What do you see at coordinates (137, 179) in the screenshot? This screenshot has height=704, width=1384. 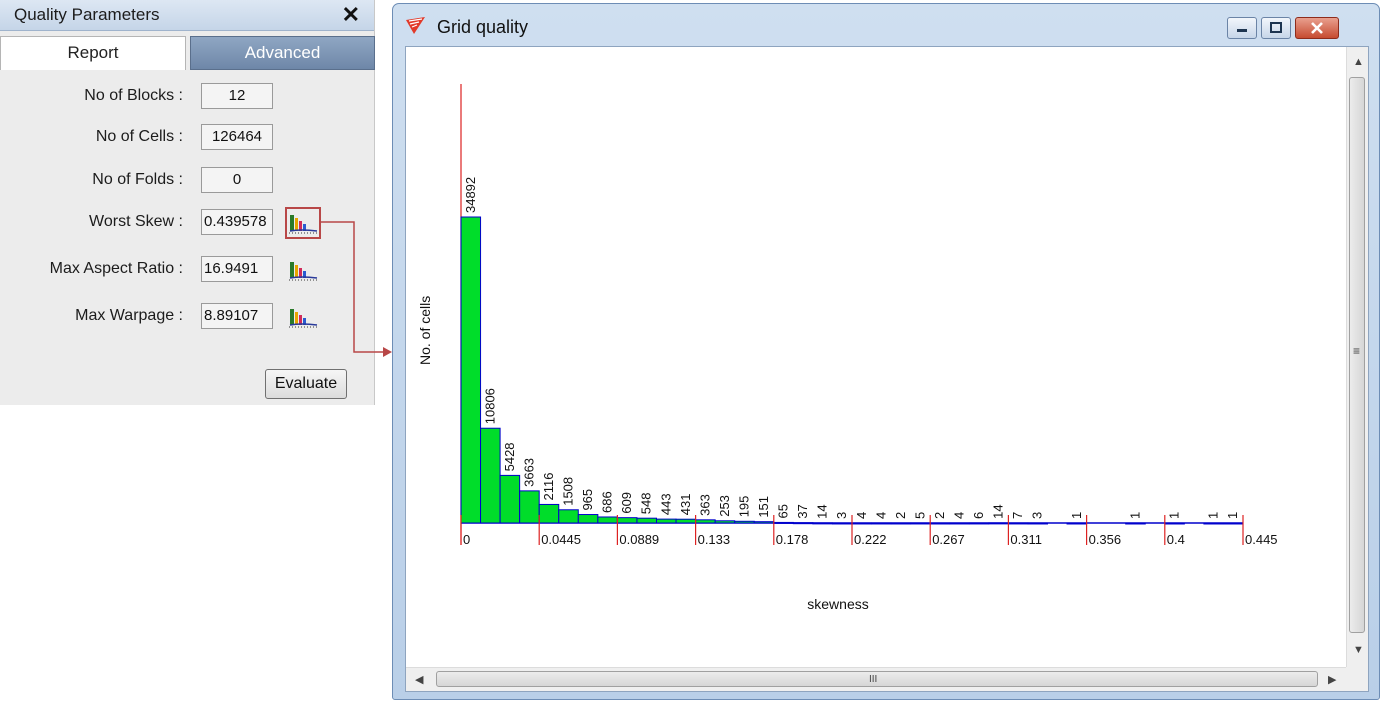 I see `label-no-of-folds: No of Folds :` at bounding box center [137, 179].